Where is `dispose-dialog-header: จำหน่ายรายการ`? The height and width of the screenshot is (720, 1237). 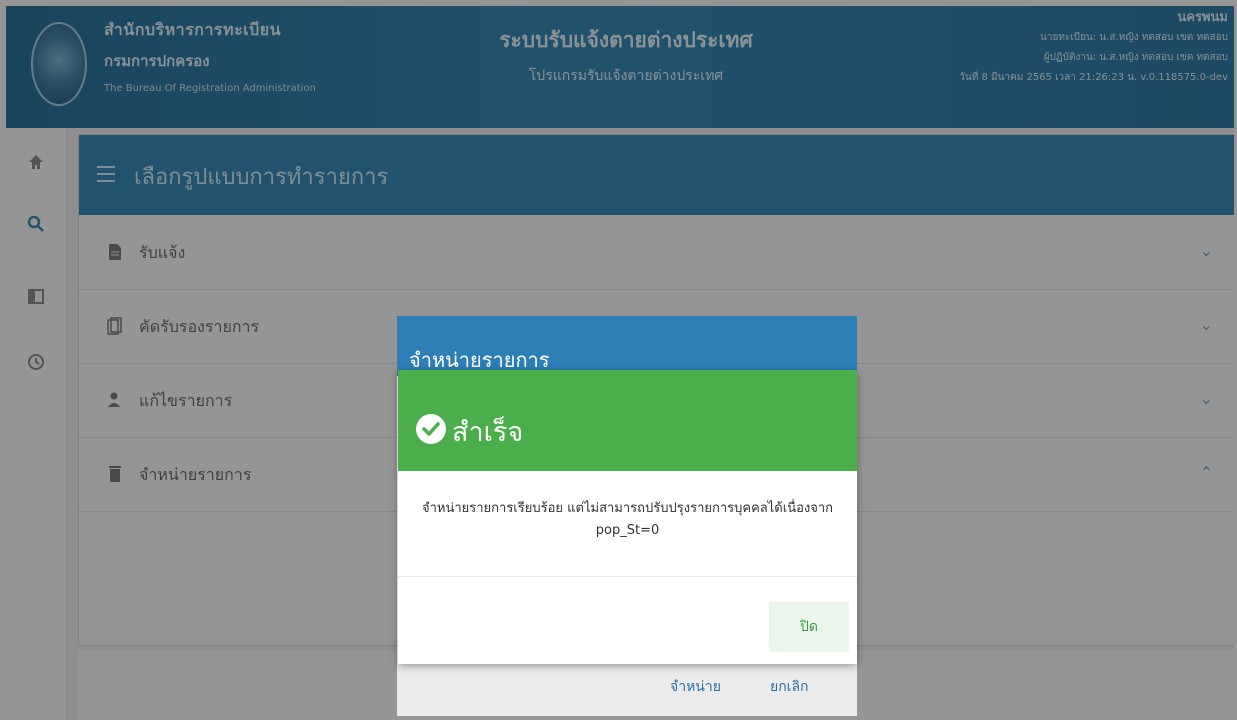
dispose-dialog-header: จำหน่ายรายการ is located at coordinates (627, 346).